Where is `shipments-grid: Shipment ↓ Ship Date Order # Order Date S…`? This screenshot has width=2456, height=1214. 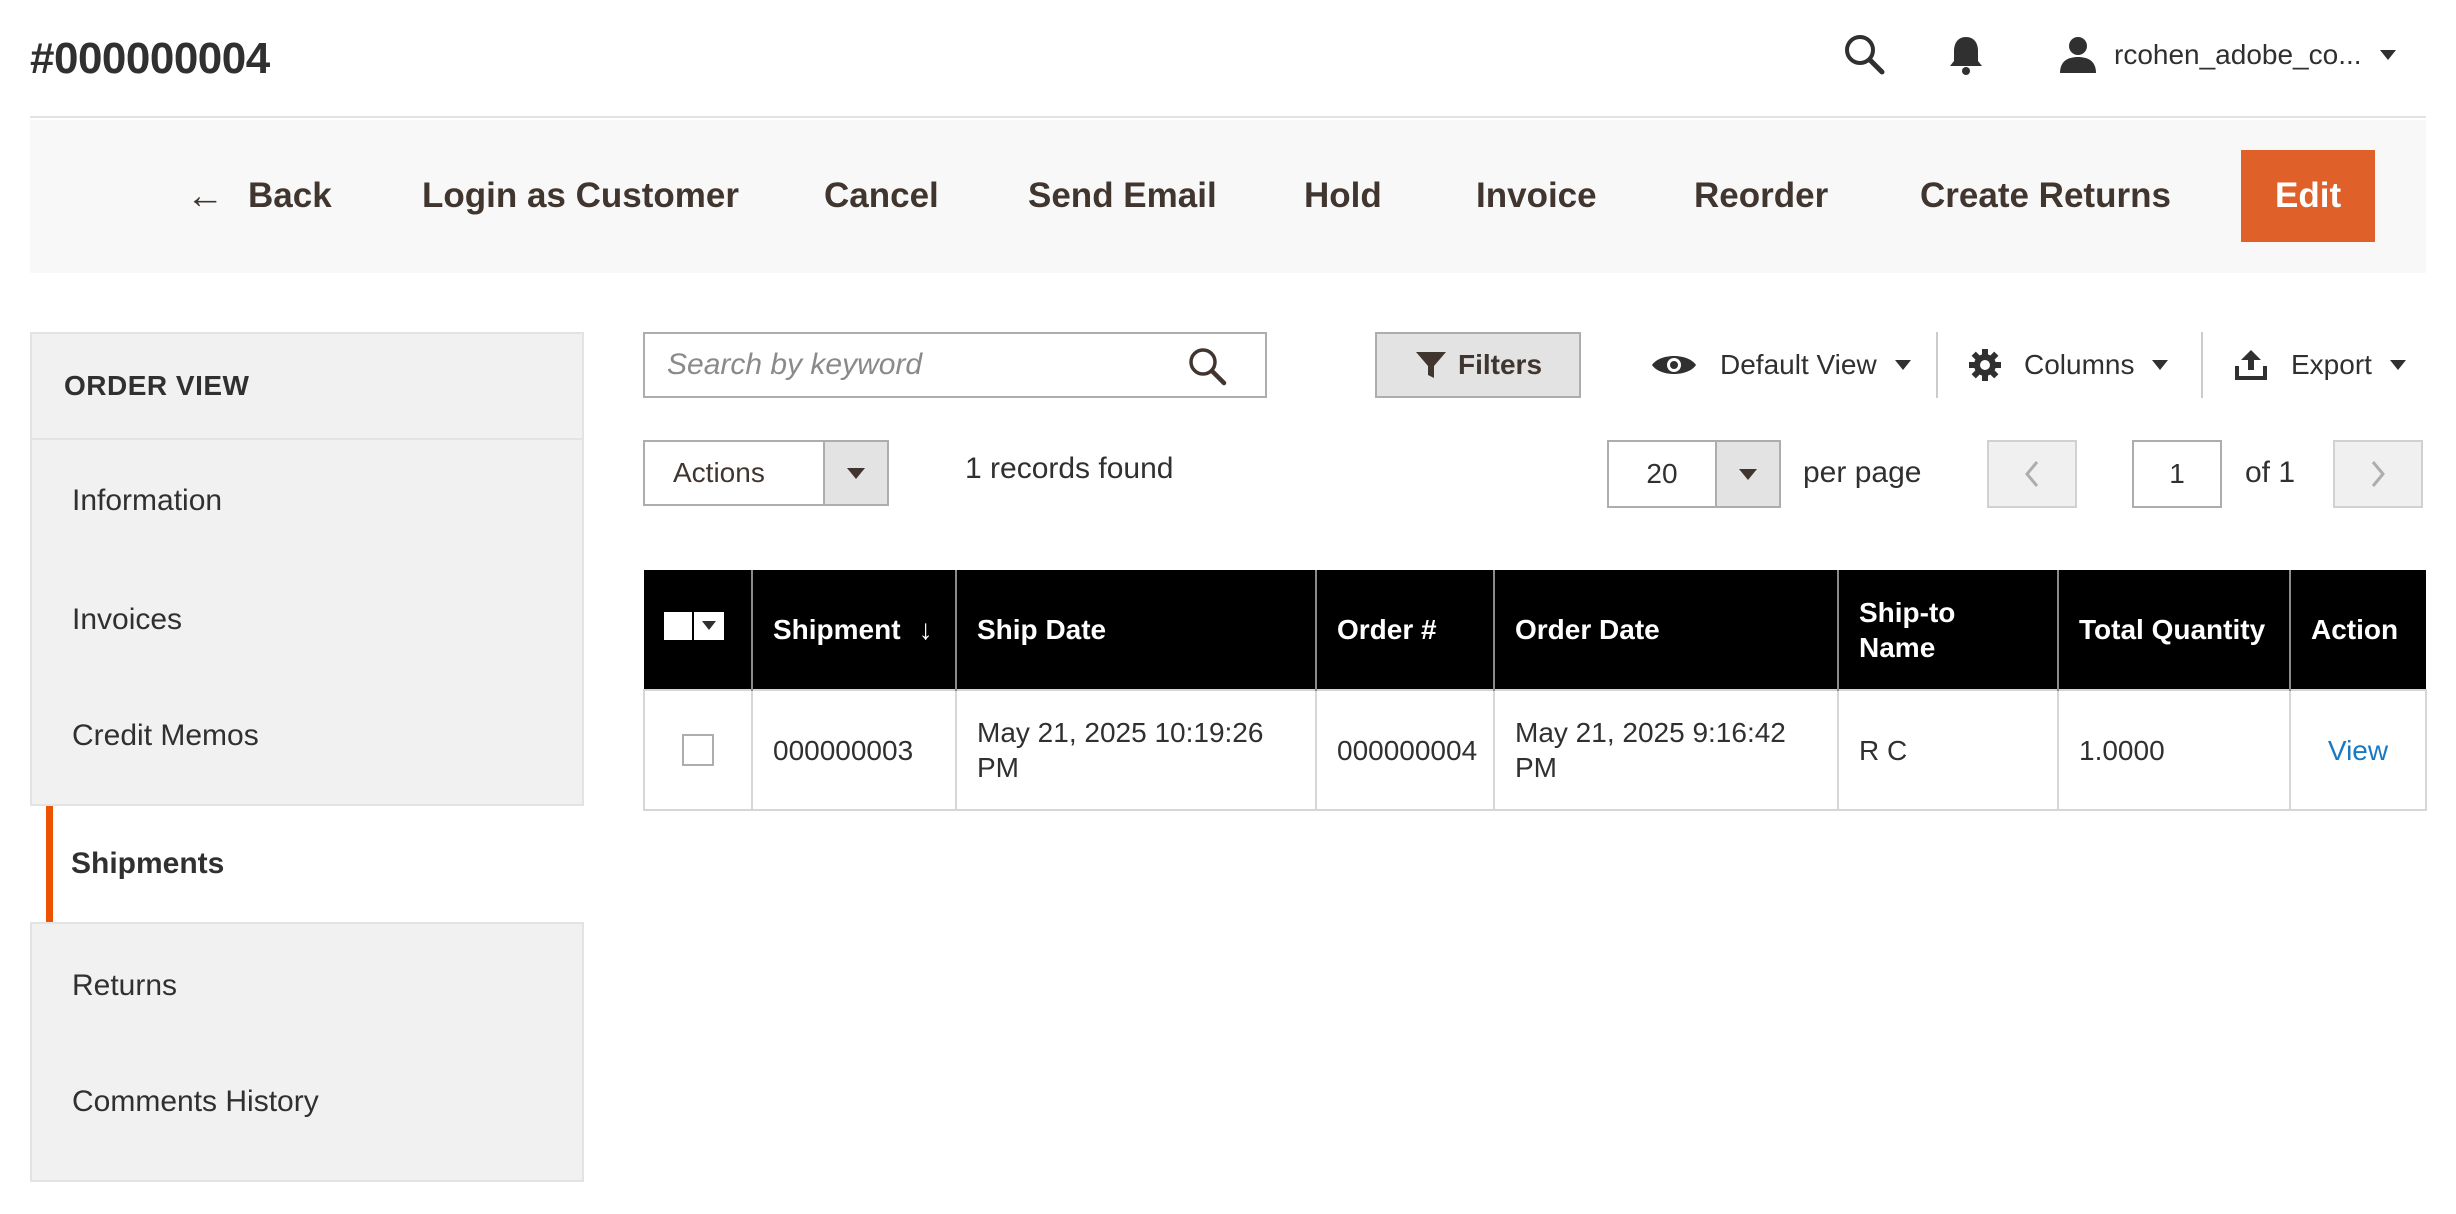 shipments-grid: Shipment ↓ Ship Date Order # Order Date S… is located at coordinates (1535, 690).